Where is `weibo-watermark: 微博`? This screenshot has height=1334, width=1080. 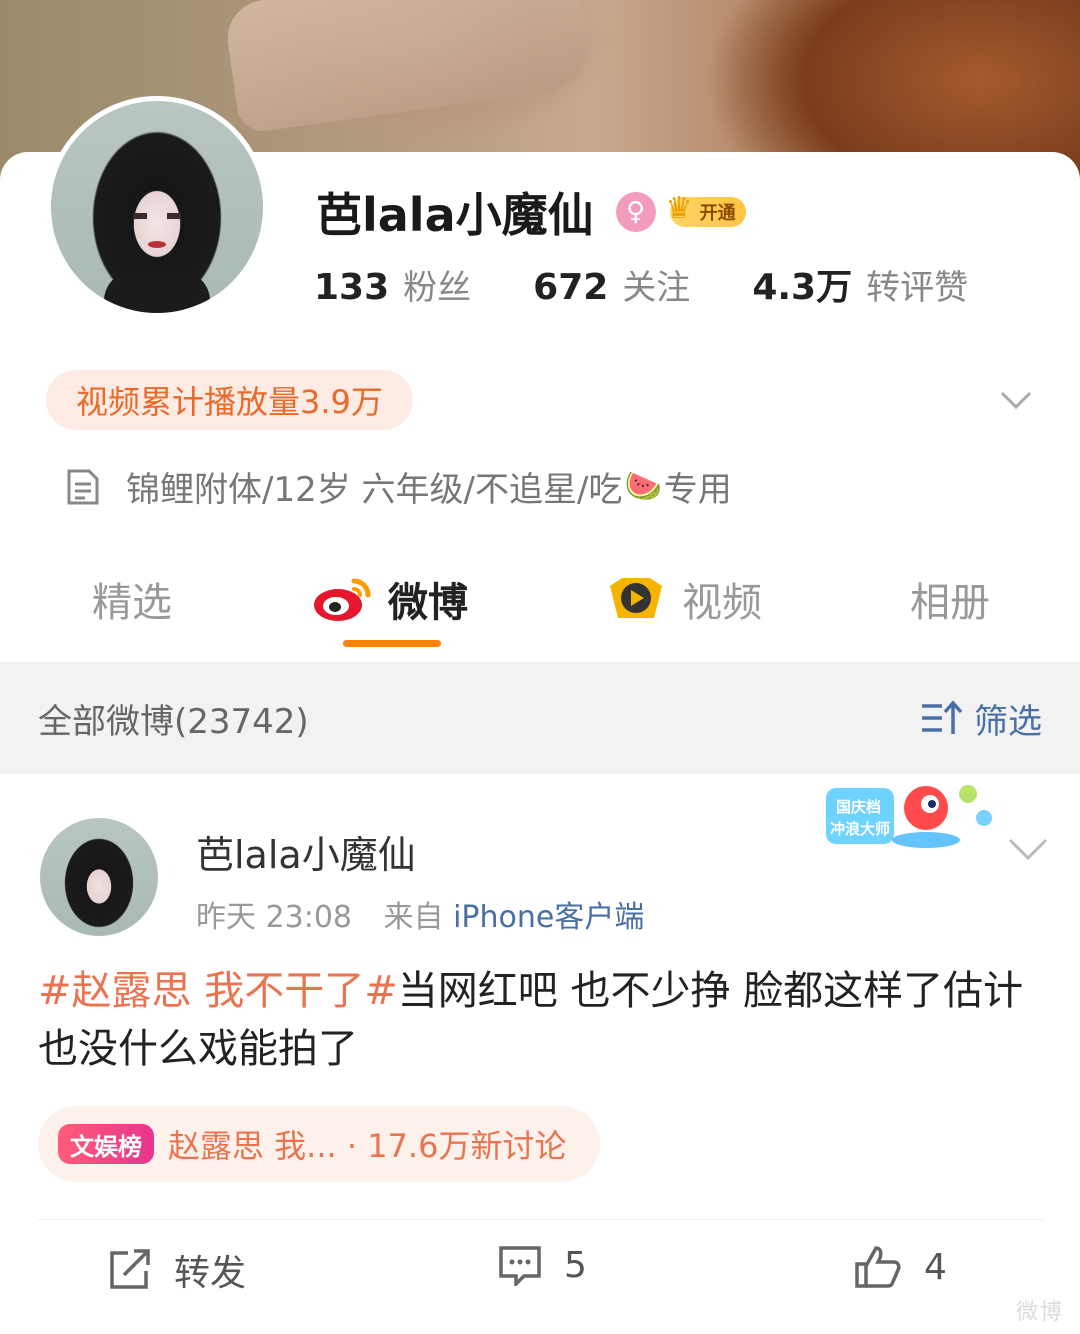
weibo-watermark: 微博 is located at coordinates (1039, 1312).